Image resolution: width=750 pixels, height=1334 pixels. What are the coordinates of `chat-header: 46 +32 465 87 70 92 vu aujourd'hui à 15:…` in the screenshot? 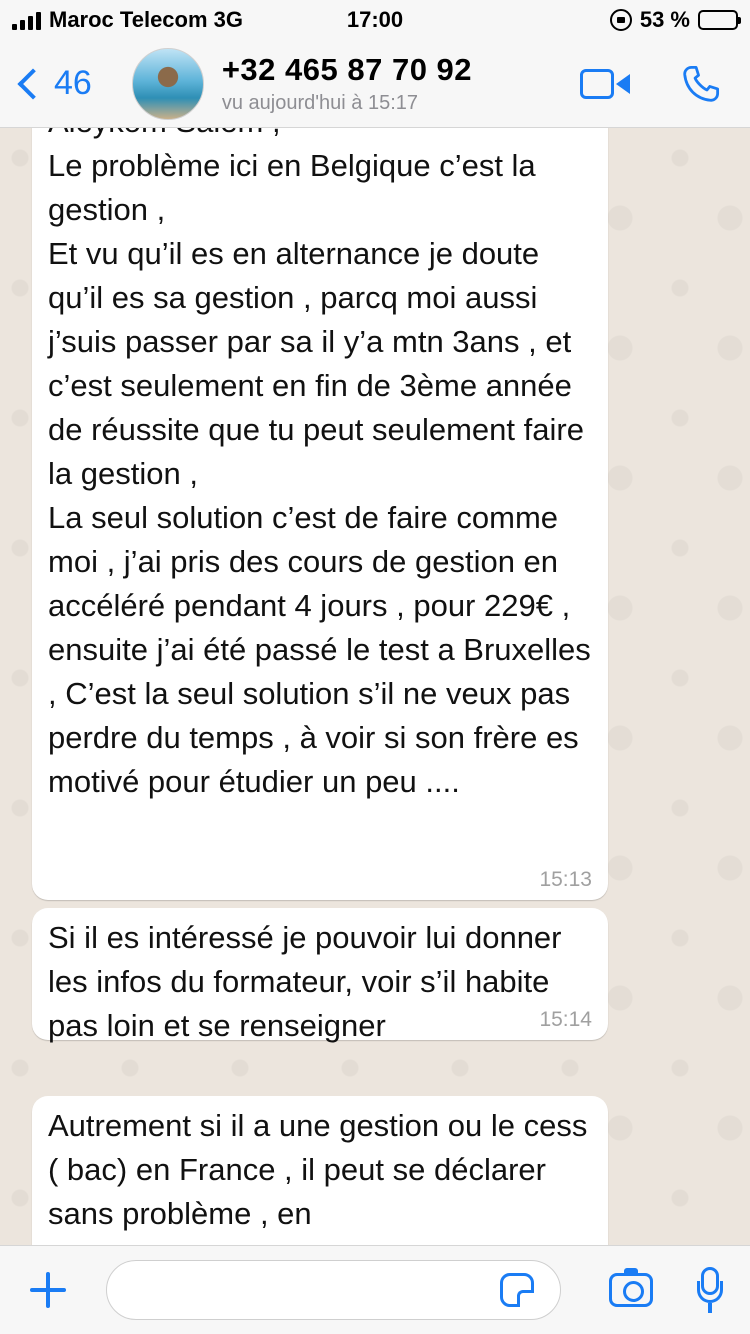 It's located at (375, 84).